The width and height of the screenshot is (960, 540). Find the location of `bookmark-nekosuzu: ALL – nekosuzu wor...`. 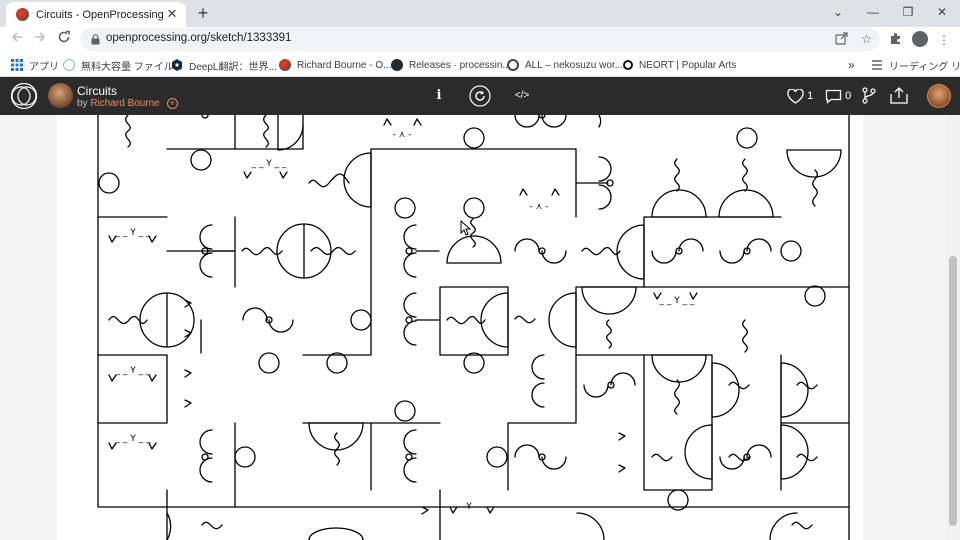

bookmark-nekosuzu: ALL – nekosuzu wor... is located at coordinates (565, 65).